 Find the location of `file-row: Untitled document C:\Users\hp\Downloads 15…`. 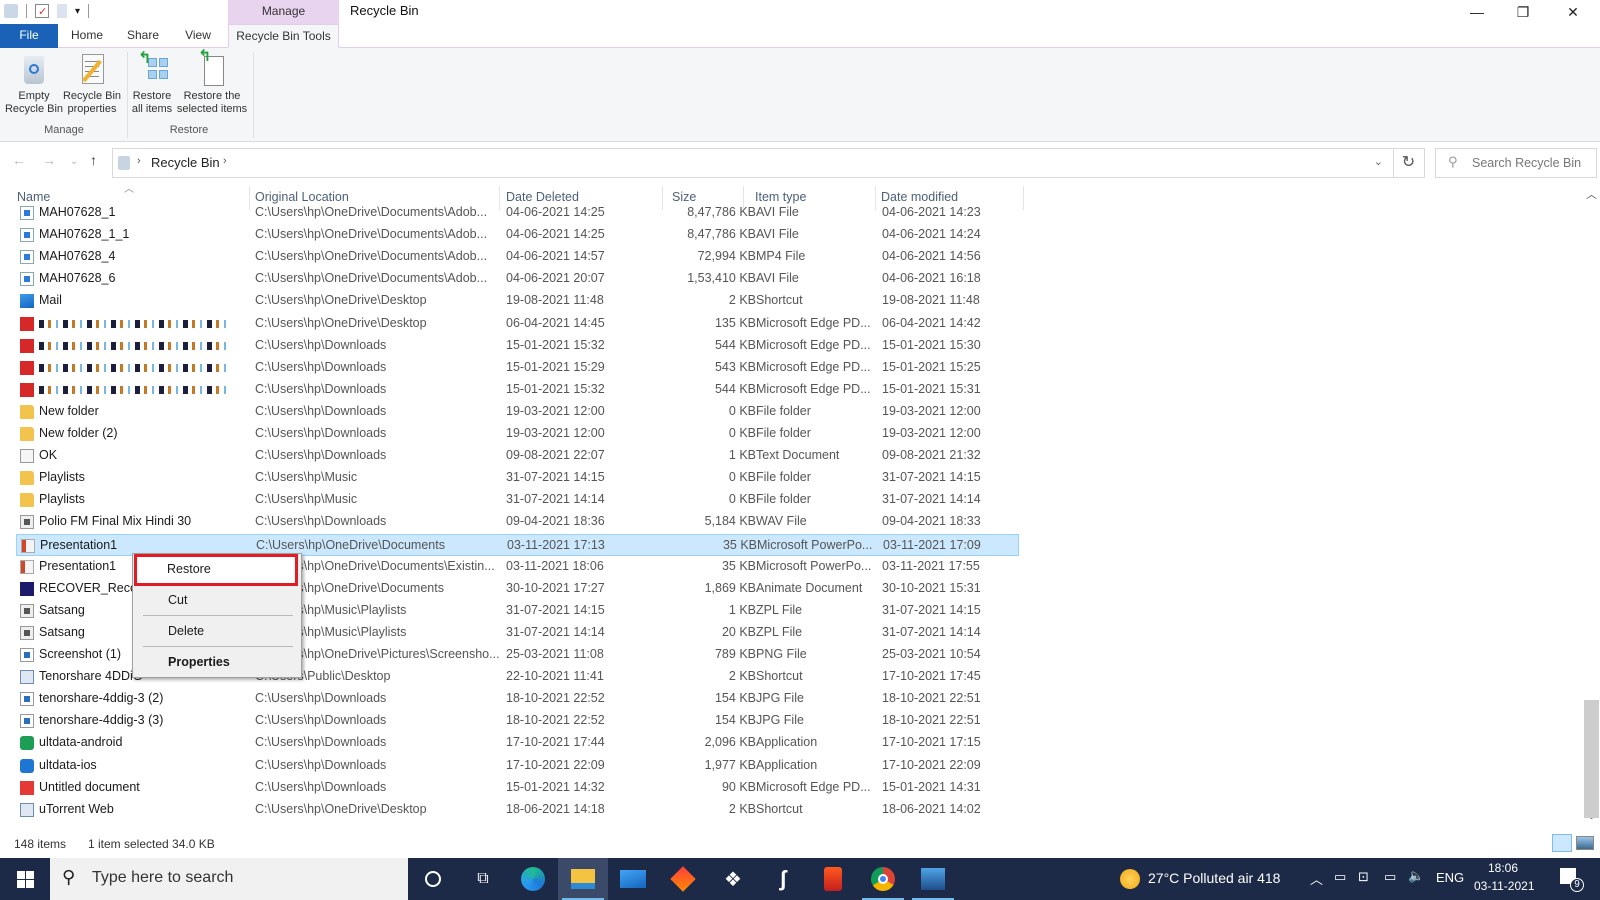

file-row: Untitled document C:\Users\hp\Downloads 15… is located at coordinates (517, 788).